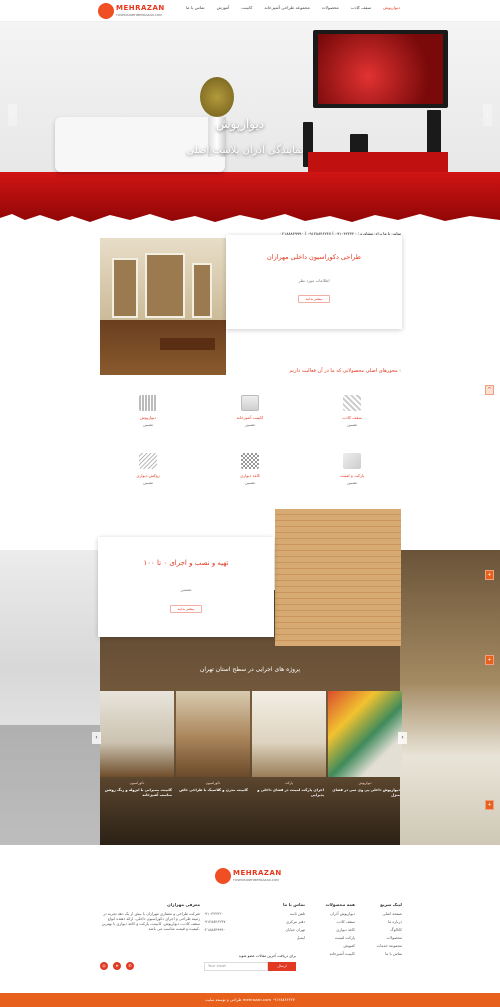 This screenshot has width=500, height=1007. Describe the element at coordinates (187, 344) in the screenshot. I see `table` at that location.